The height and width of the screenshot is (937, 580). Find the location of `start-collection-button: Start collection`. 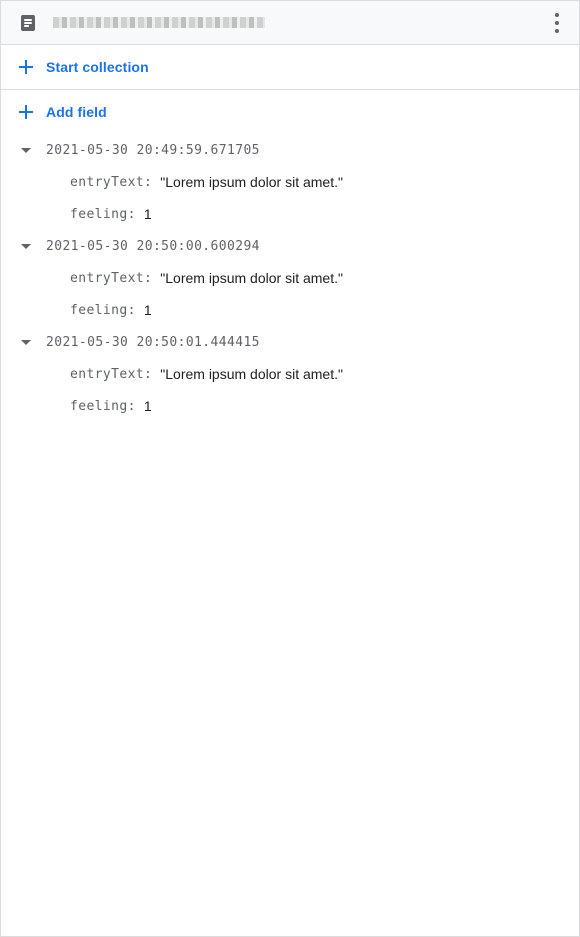

start-collection-button: Start collection is located at coordinates (290, 67).